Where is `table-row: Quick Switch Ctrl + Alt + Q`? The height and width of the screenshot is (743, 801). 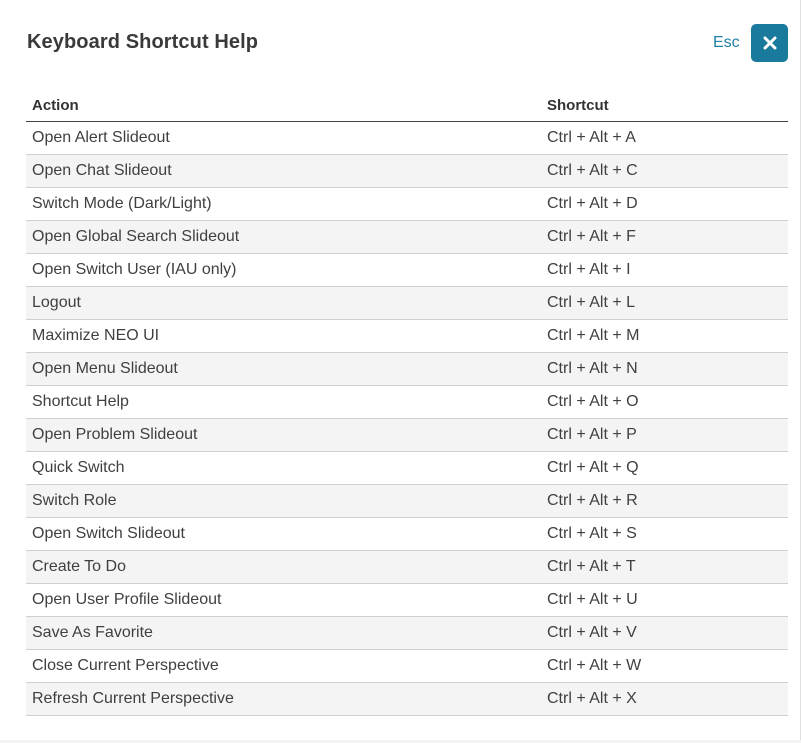
table-row: Quick Switch Ctrl + Alt + Q is located at coordinates (407, 468).